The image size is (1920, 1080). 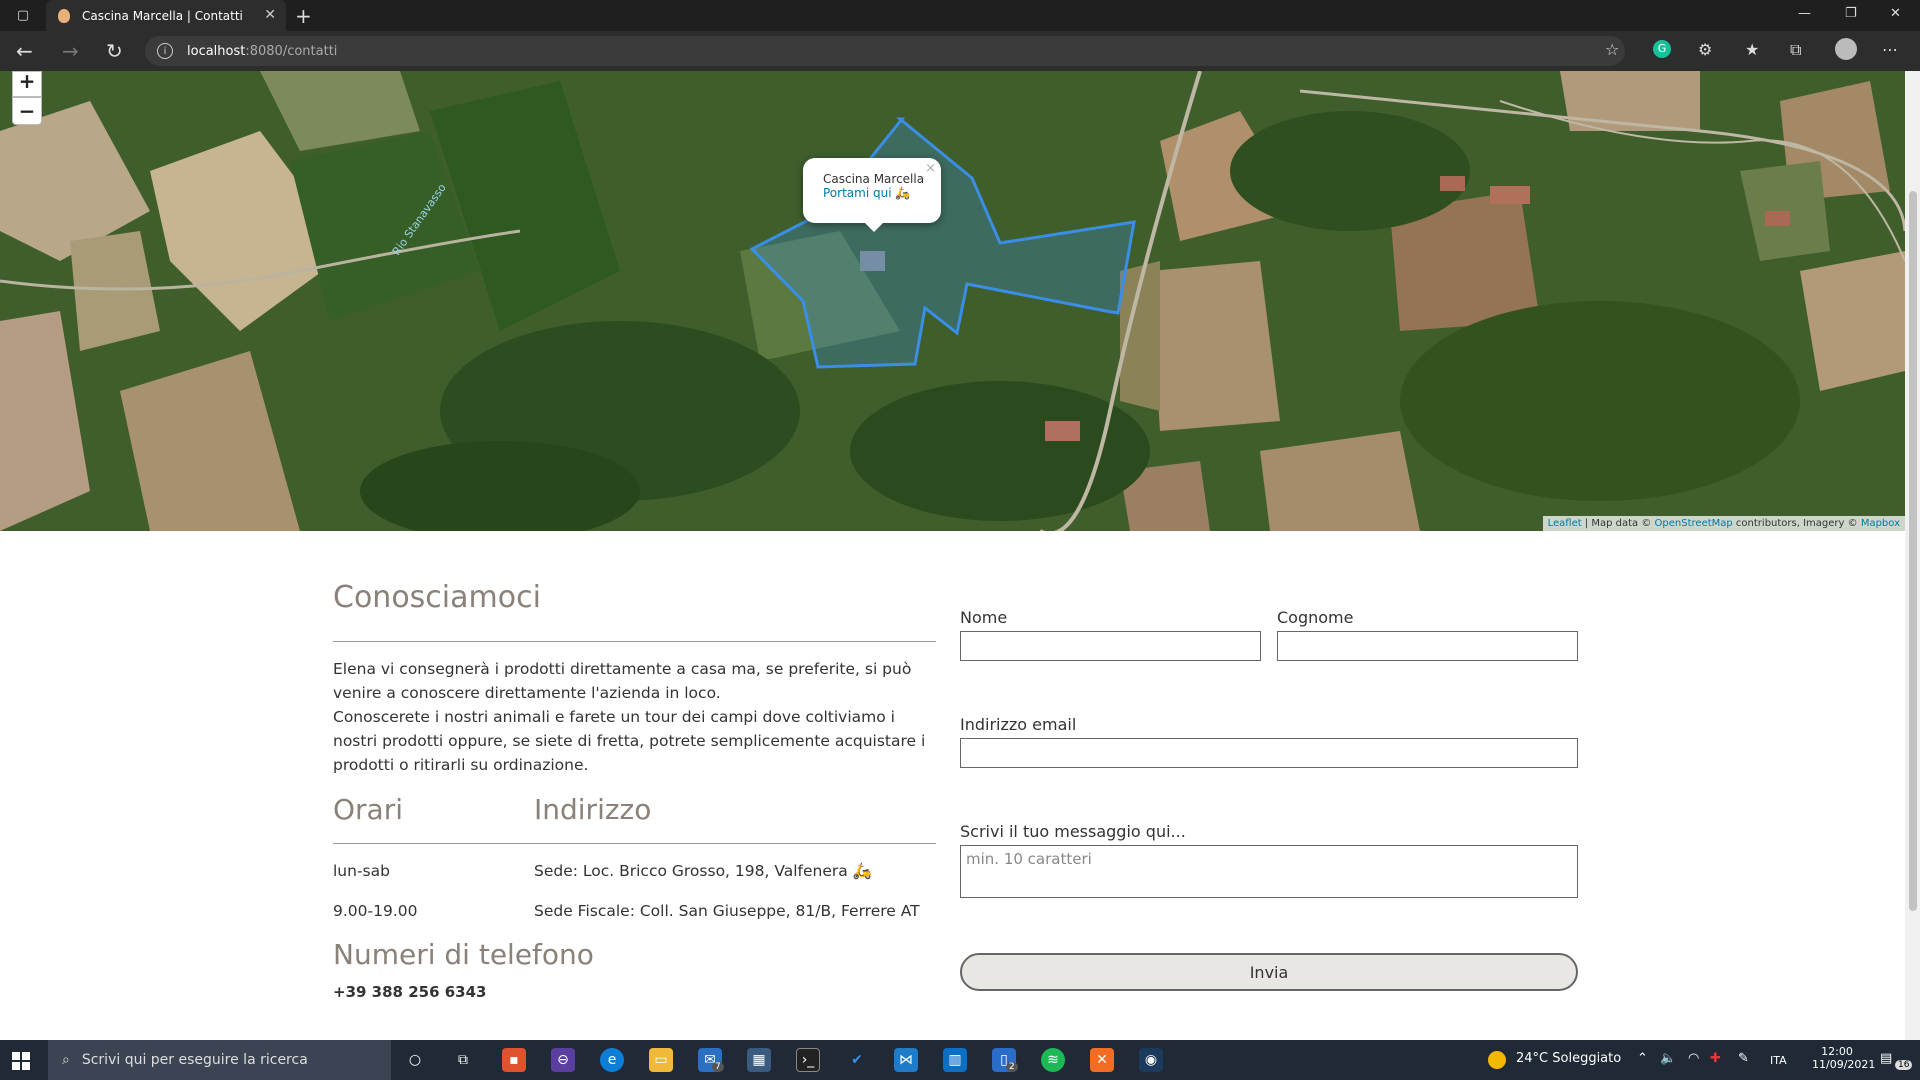 I want to click on tab-actions-icon: ▢, so click(x=23, y=15).